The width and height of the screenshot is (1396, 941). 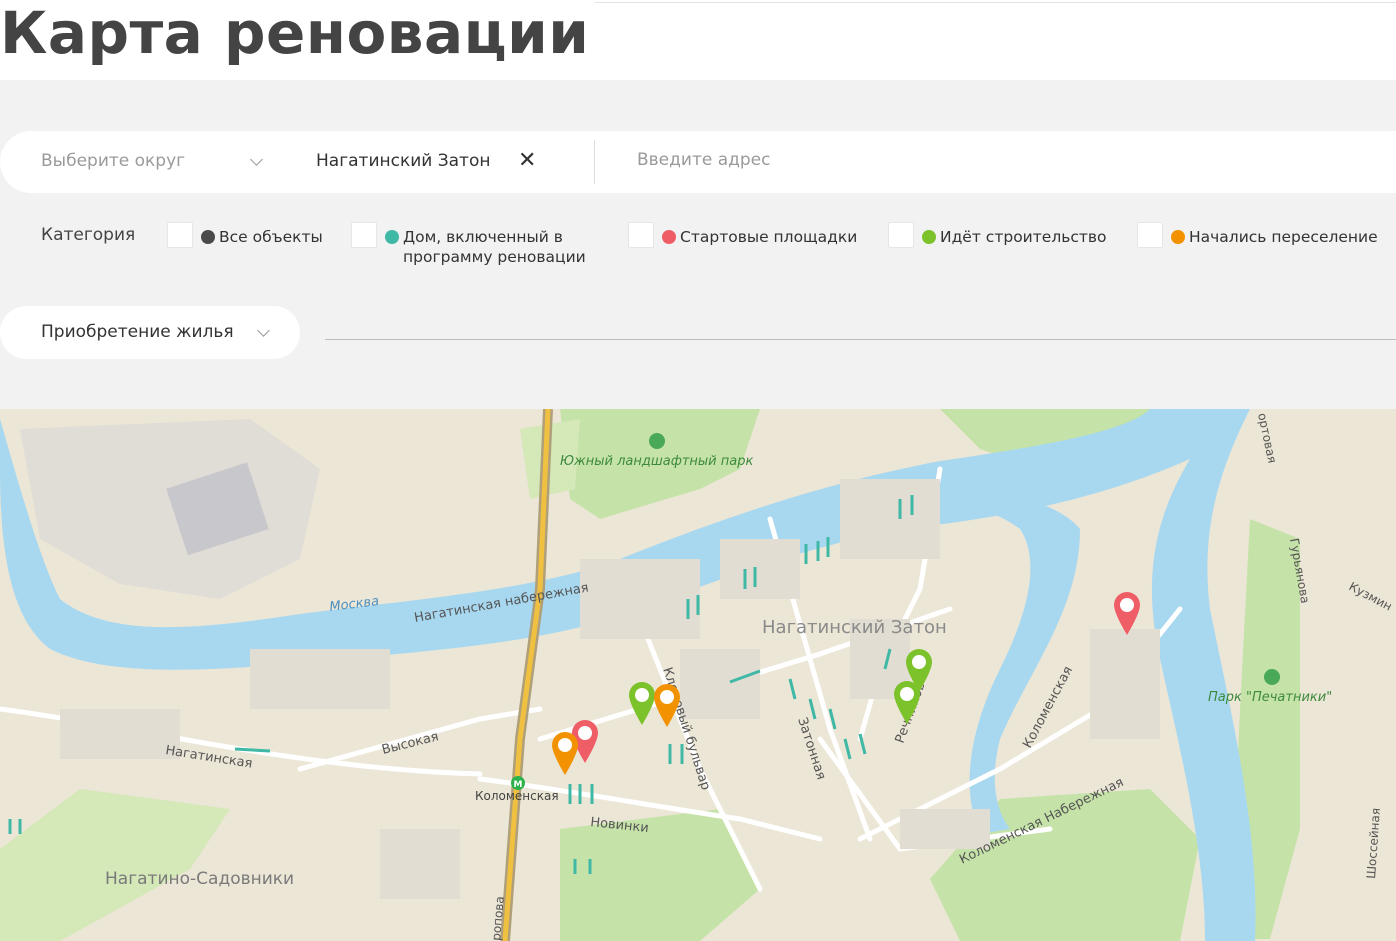 I want to click on category-construction-dot-icon, so click(x=929, y=237).